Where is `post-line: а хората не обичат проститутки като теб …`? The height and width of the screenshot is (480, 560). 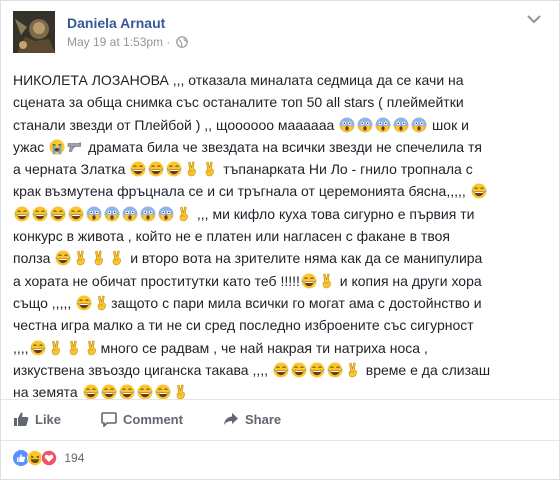 post-line: а хората не обичат проститутки като теб … is located at coordinates (280, 281).